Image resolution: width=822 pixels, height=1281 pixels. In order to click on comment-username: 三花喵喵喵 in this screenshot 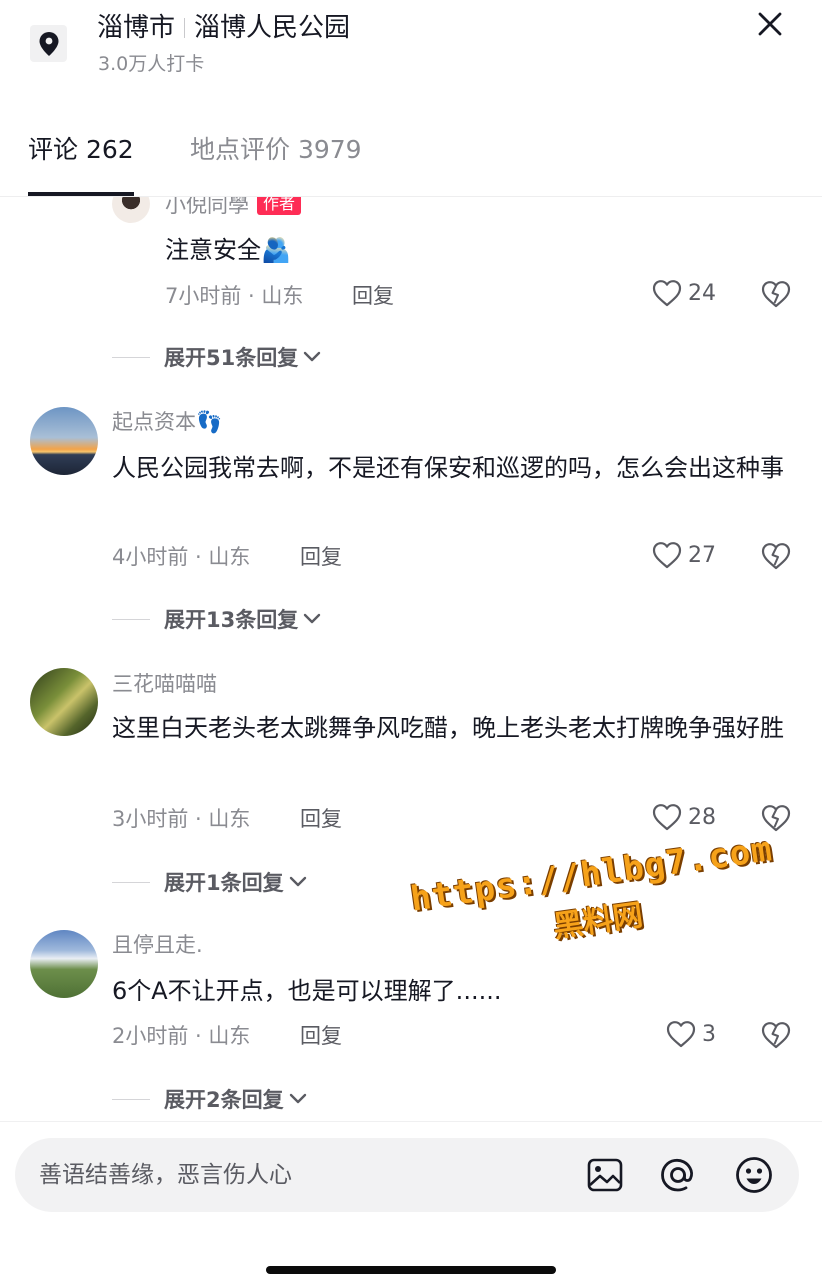, I will do `click(164, 684)`.